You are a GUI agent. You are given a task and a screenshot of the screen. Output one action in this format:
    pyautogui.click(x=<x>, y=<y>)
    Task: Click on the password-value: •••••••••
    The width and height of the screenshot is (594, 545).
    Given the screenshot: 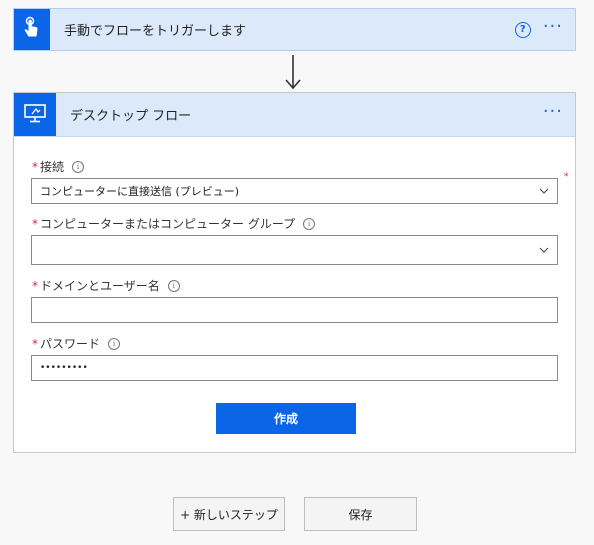 What is the action you would take?
    pyautogui.click(x=64, y=368)
    